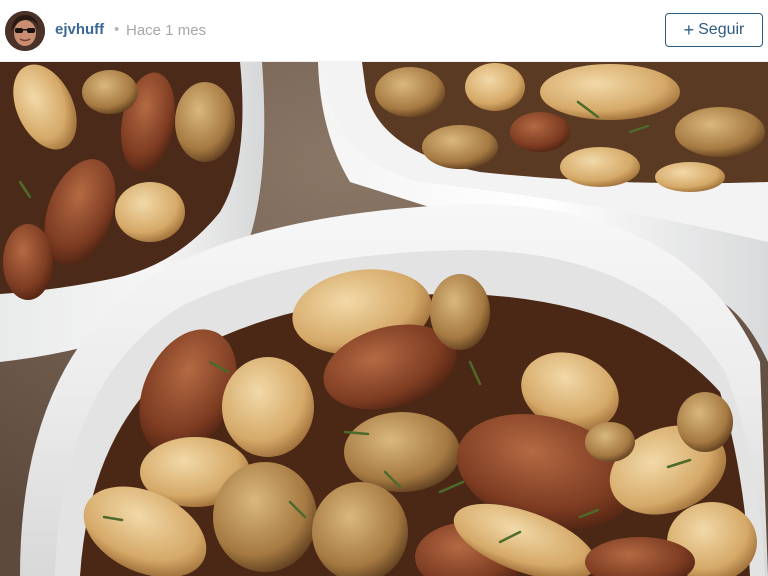 The width and height of the screenshot is (768, 576). I want to click on username-link: ejvhuff, so click(79, 29).